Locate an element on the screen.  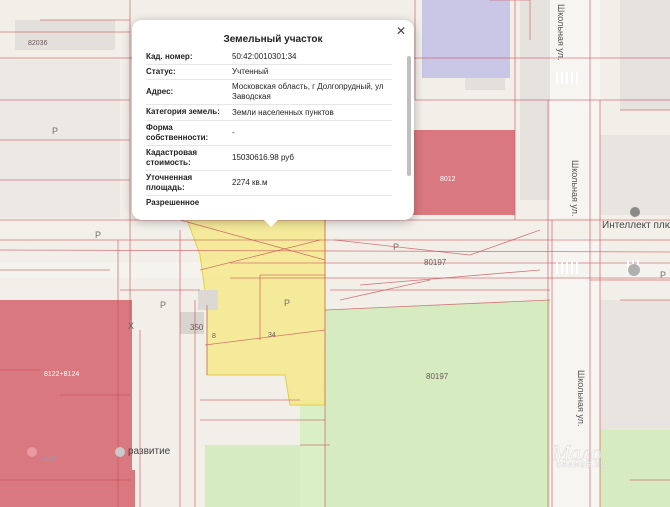
poi-marker-intellekt is located at coordinates (635, 212).